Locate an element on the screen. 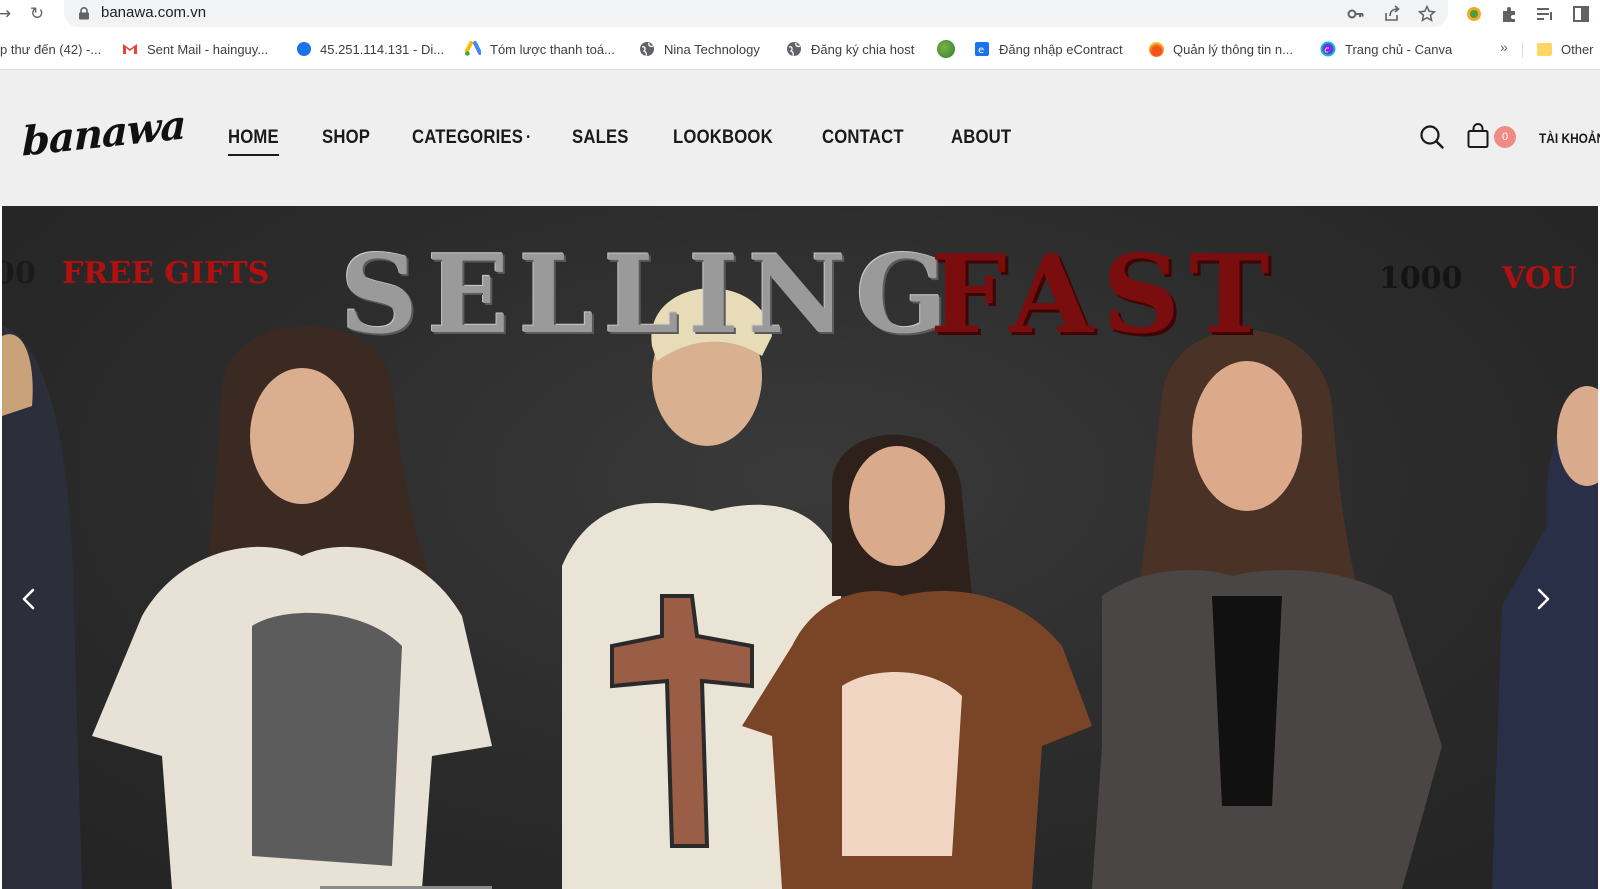  bookmarks-separator is located at coordinates (1522, 50).